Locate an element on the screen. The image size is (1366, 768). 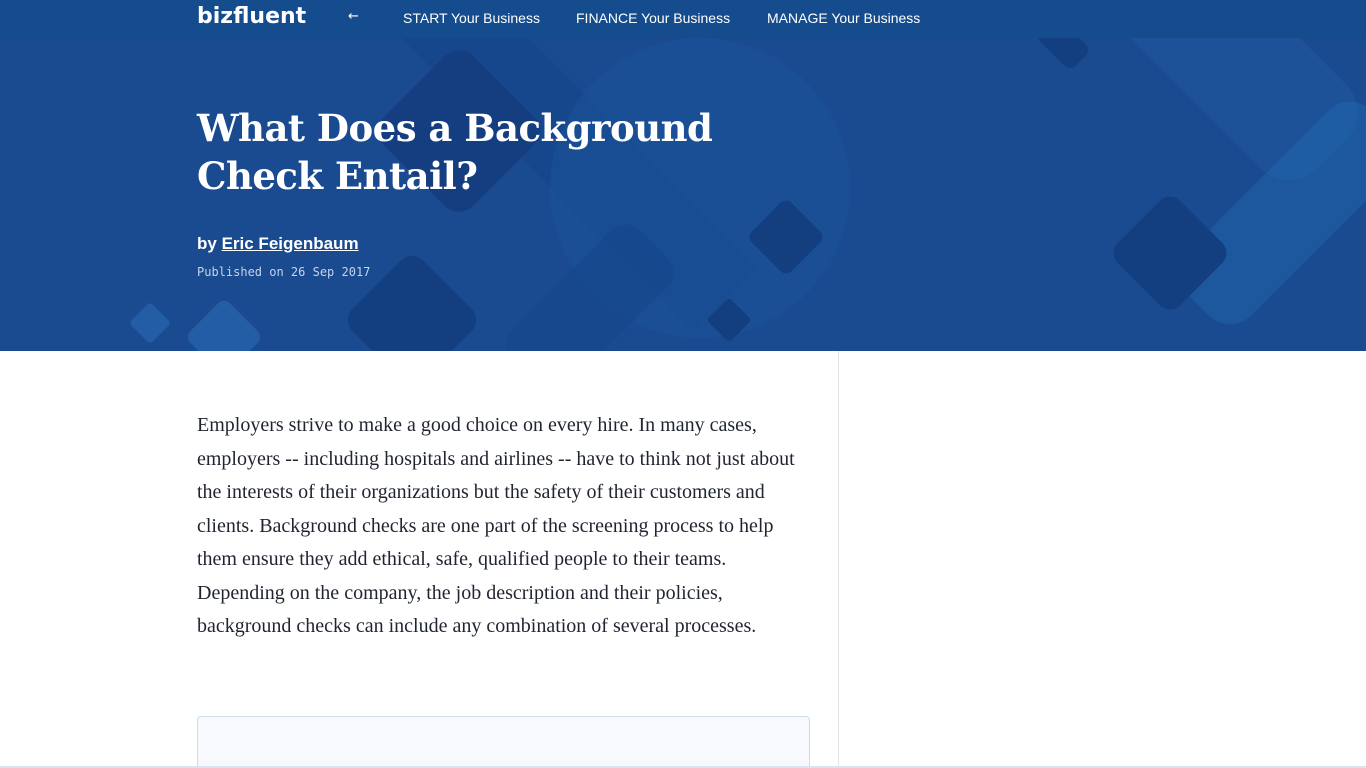
byline-prefix: by is located at coordinates (207, 243).